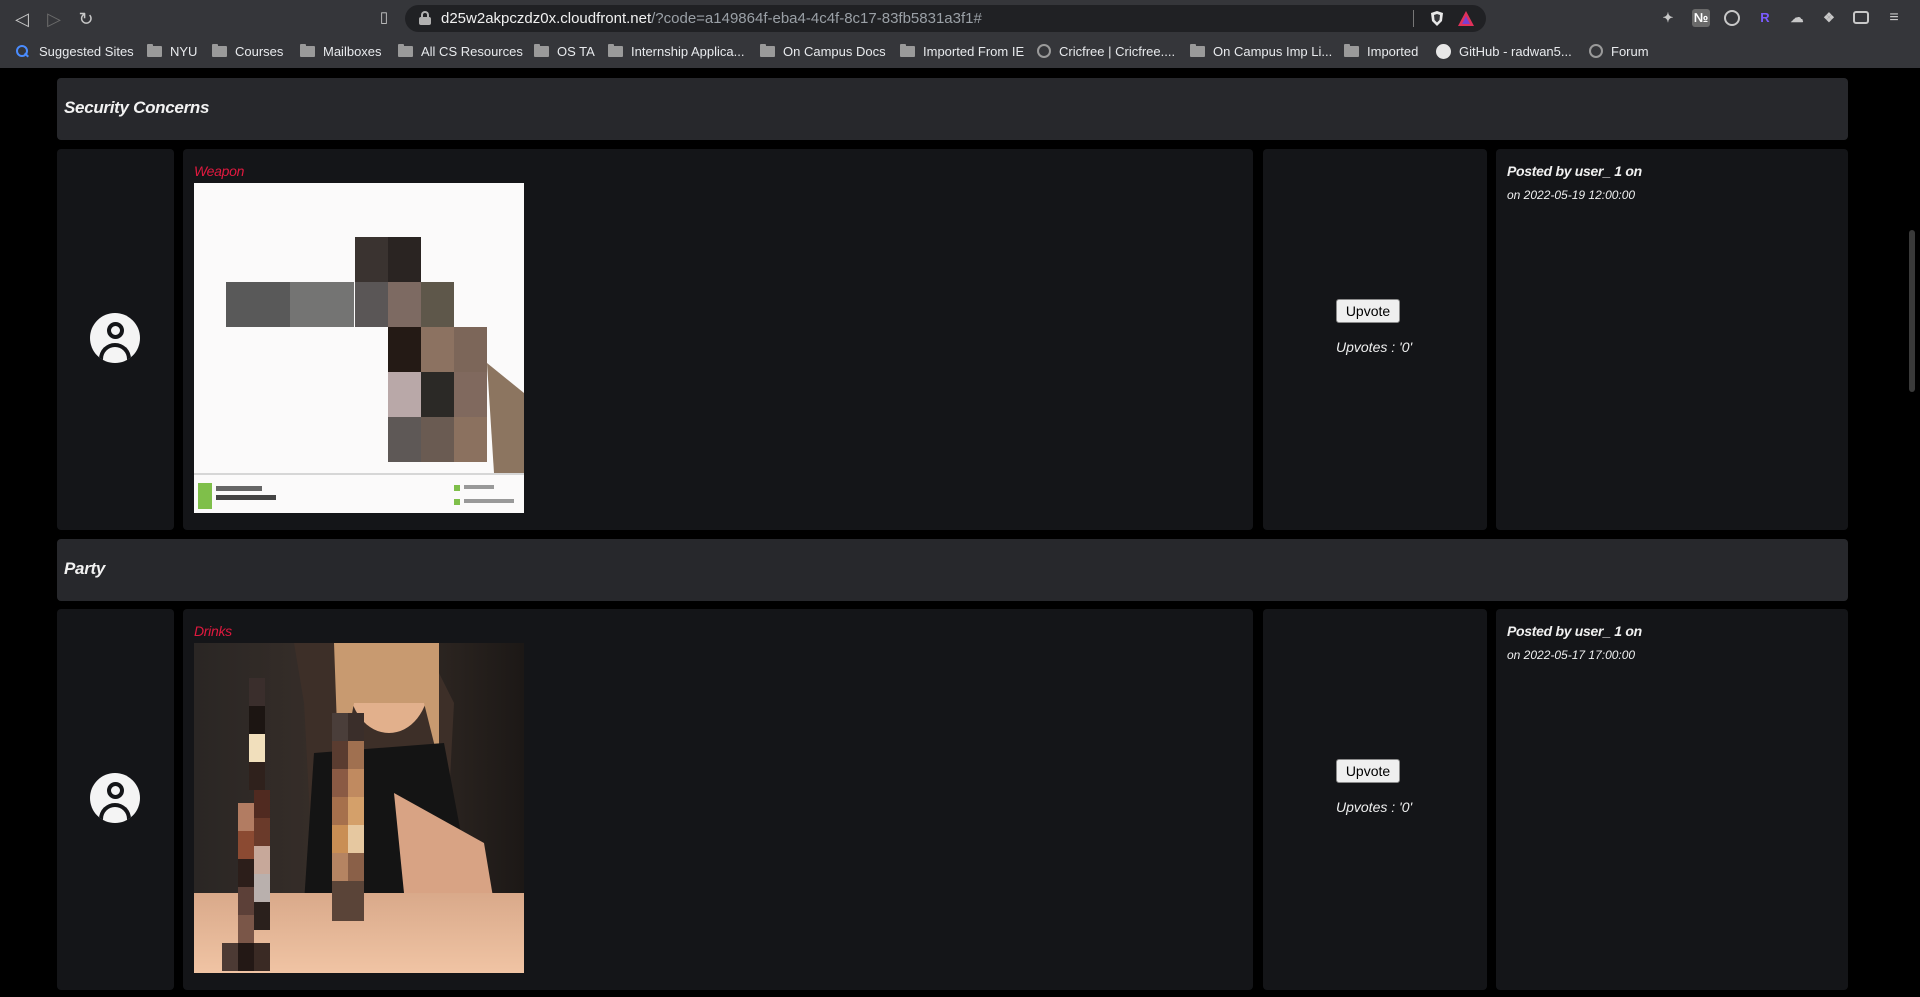 The height and width of the screenshot is (997, 1920). I want to click on r-extension-icon: R, so click(1765, 18).